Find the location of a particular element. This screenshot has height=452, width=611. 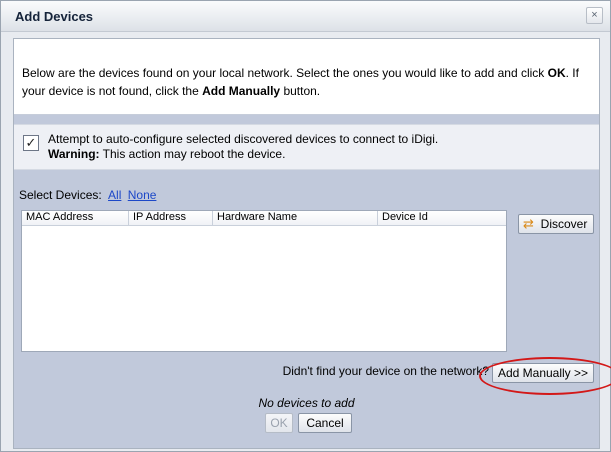

column-header-device-id: Device Id is located at coordinates (442, 218).